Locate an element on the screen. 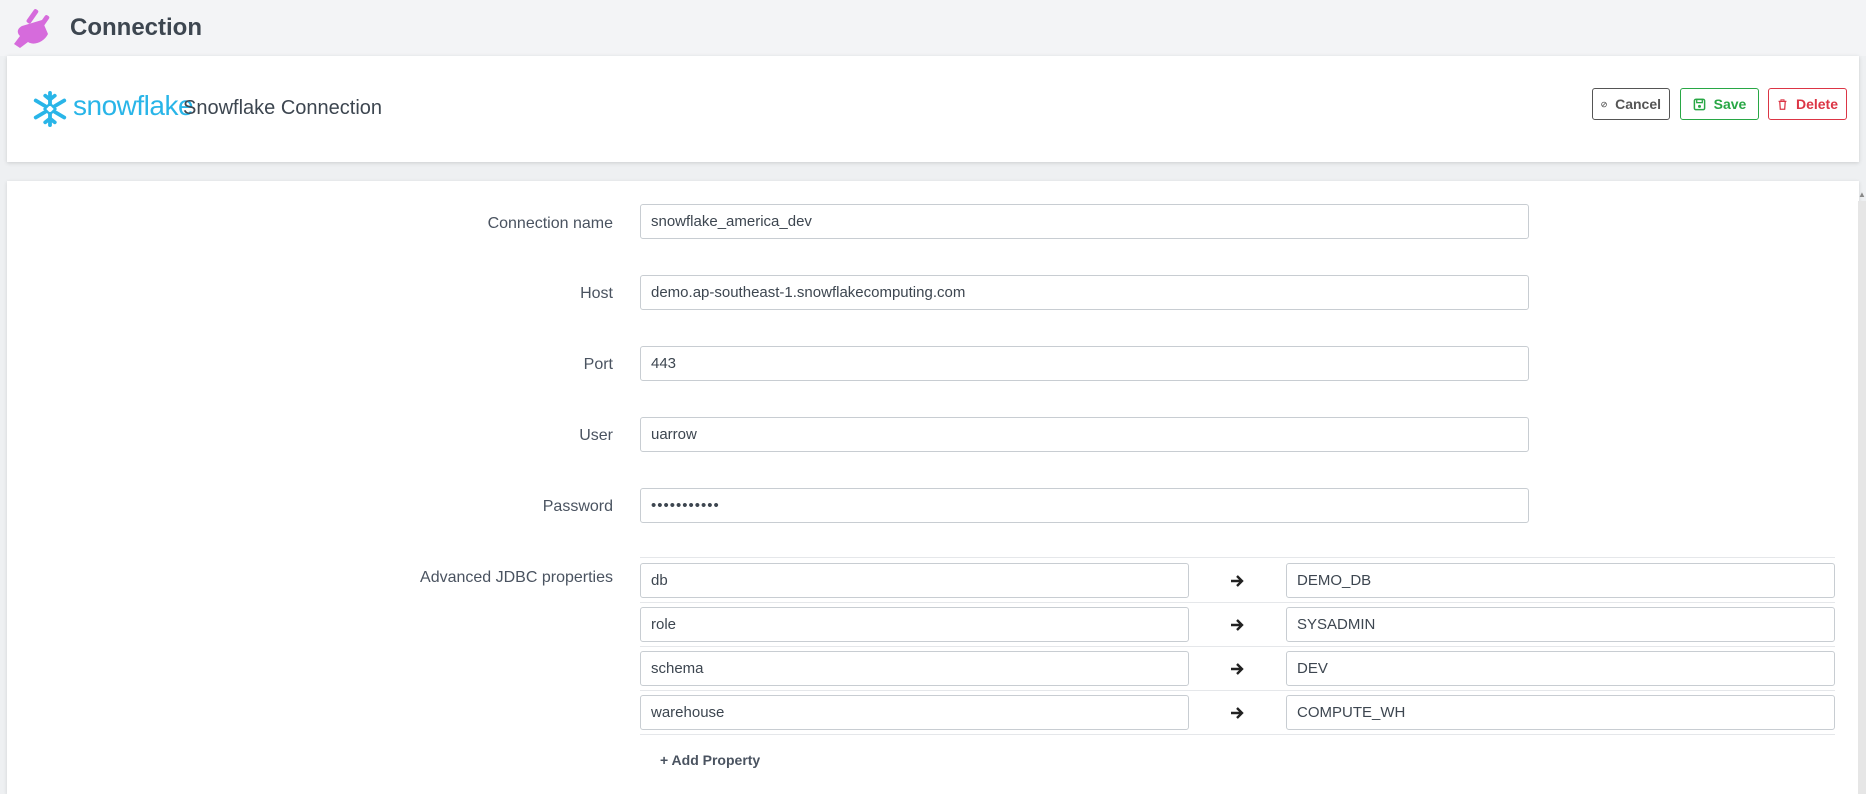 This screenshot has height=794, width=1866. save-button: Save is located at coordinates (1719, 104).